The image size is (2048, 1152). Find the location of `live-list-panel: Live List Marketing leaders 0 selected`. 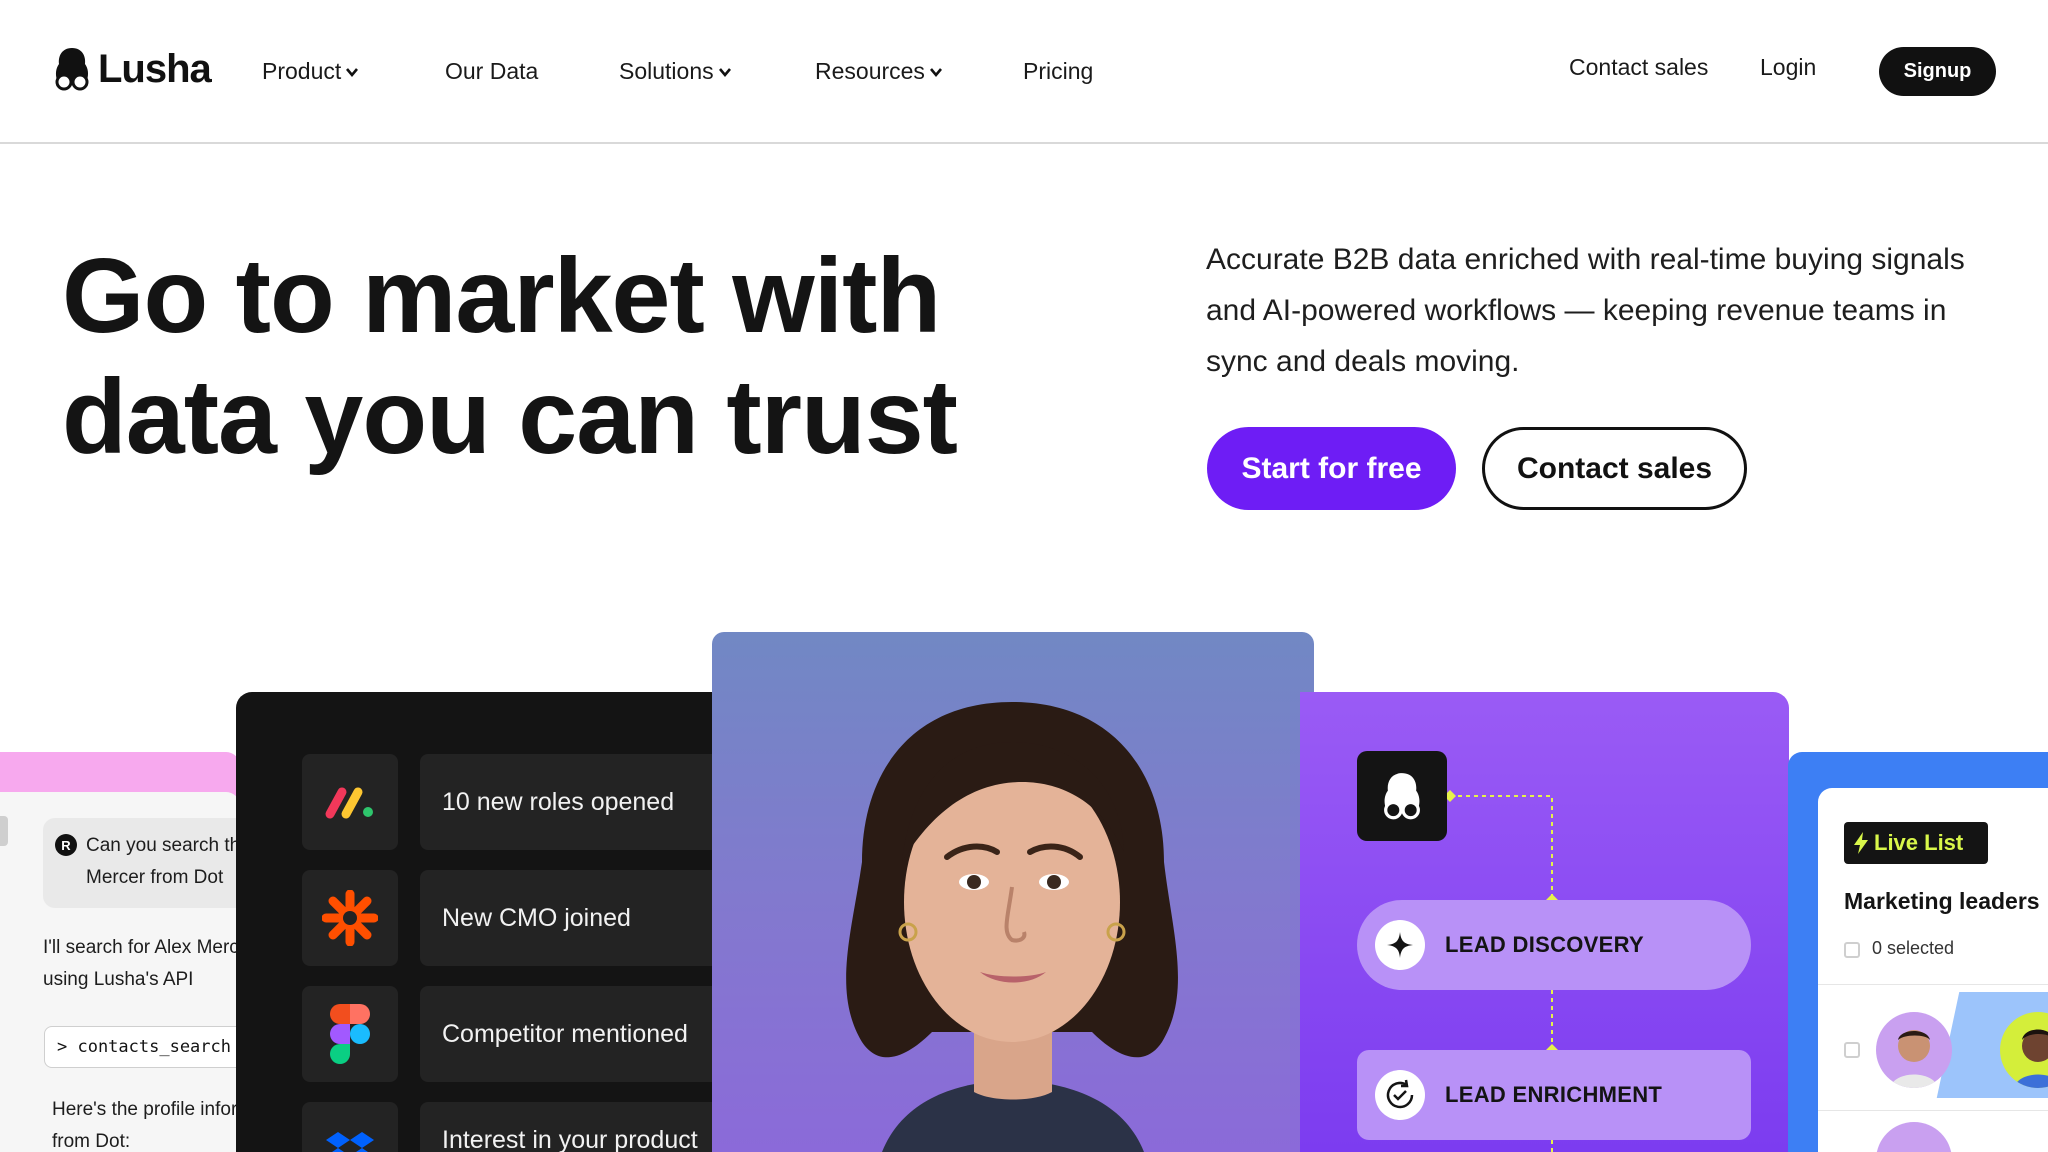

live-list-panel: Live List Marketing leaders 0 selected is located at coordinates (1933, 970).